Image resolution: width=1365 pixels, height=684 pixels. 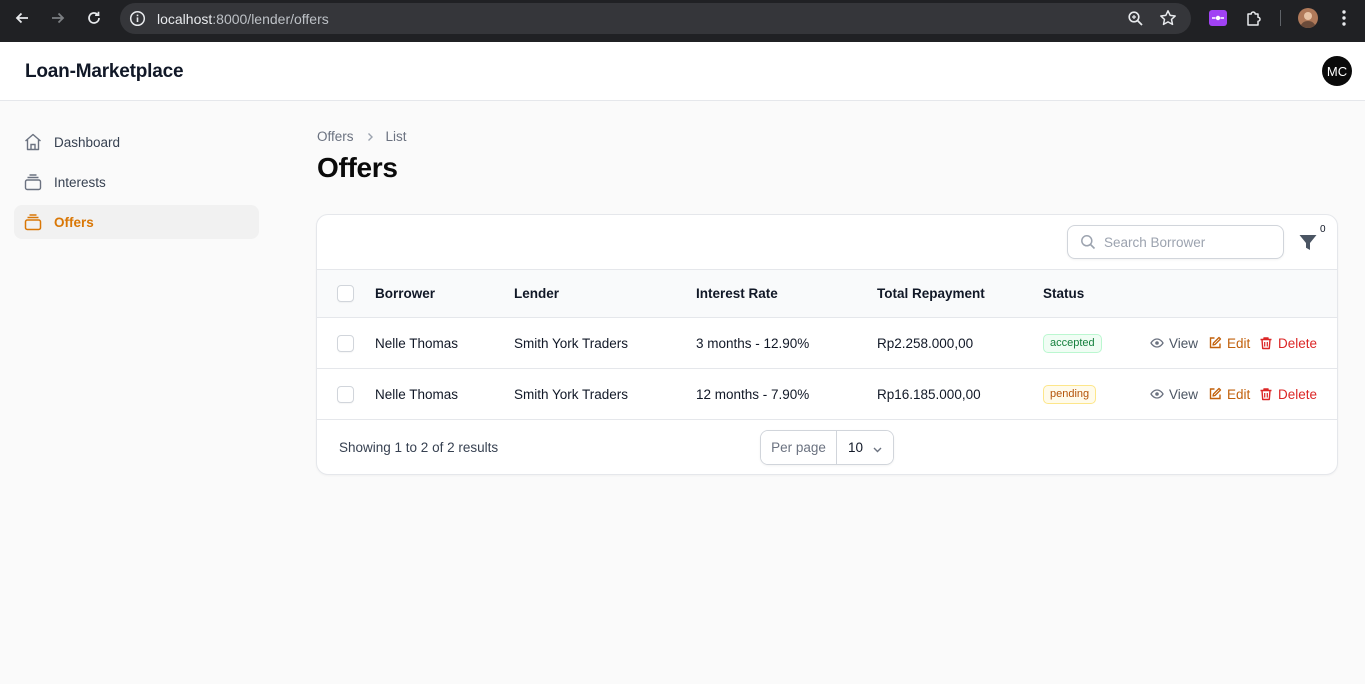 What do you see at coordinates (136, 222) in the screenshot?
I see `sidebar-item-offers: Offers` at bounding box center [136, 222].